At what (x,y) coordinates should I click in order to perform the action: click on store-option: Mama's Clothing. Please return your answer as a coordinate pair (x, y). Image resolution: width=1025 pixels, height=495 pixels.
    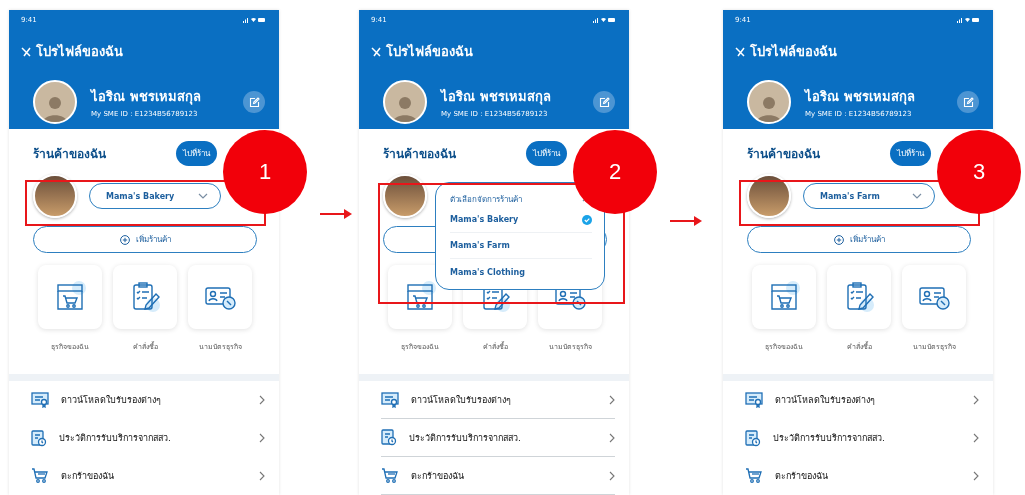
    Looking at the image, I should click on (521, 272).